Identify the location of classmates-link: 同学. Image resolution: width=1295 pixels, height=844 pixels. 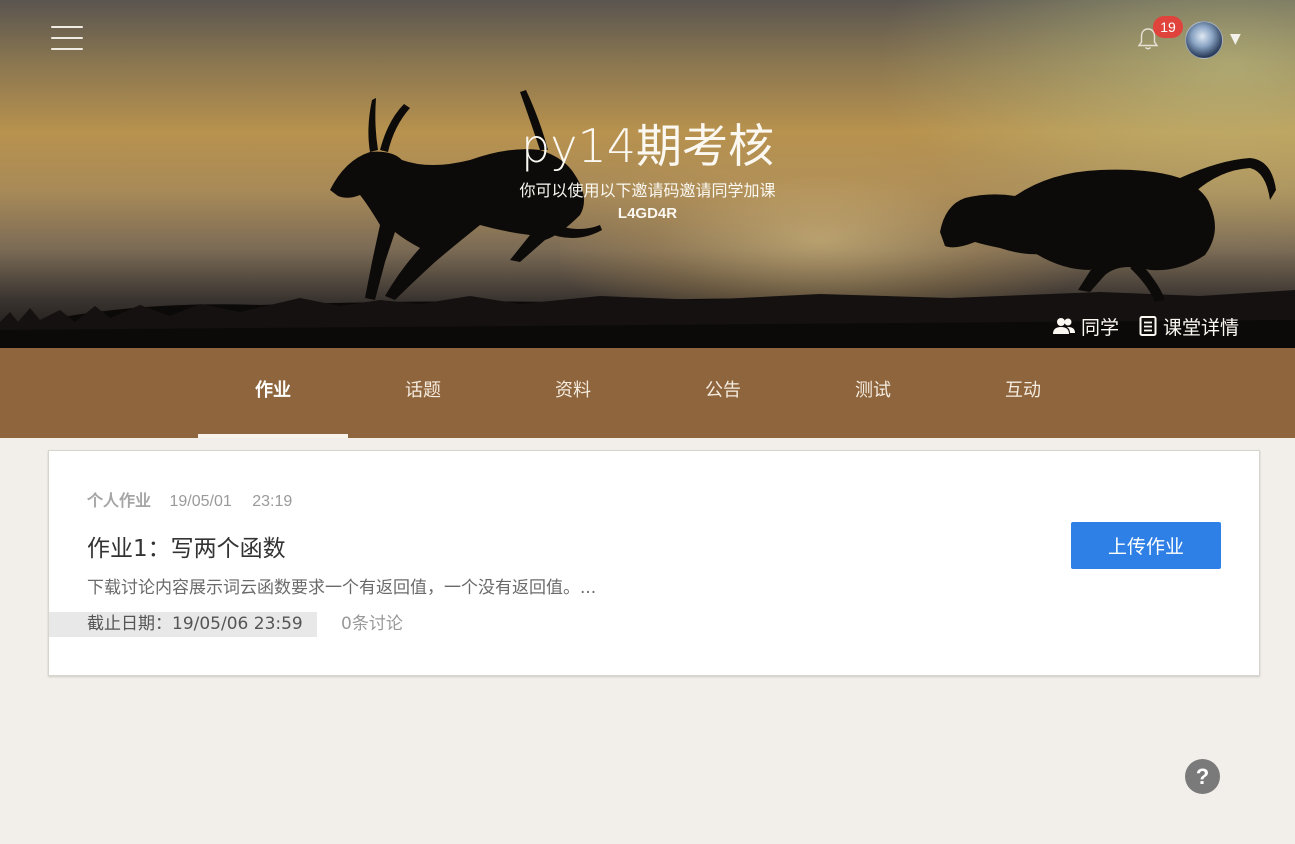
(1086, 326).